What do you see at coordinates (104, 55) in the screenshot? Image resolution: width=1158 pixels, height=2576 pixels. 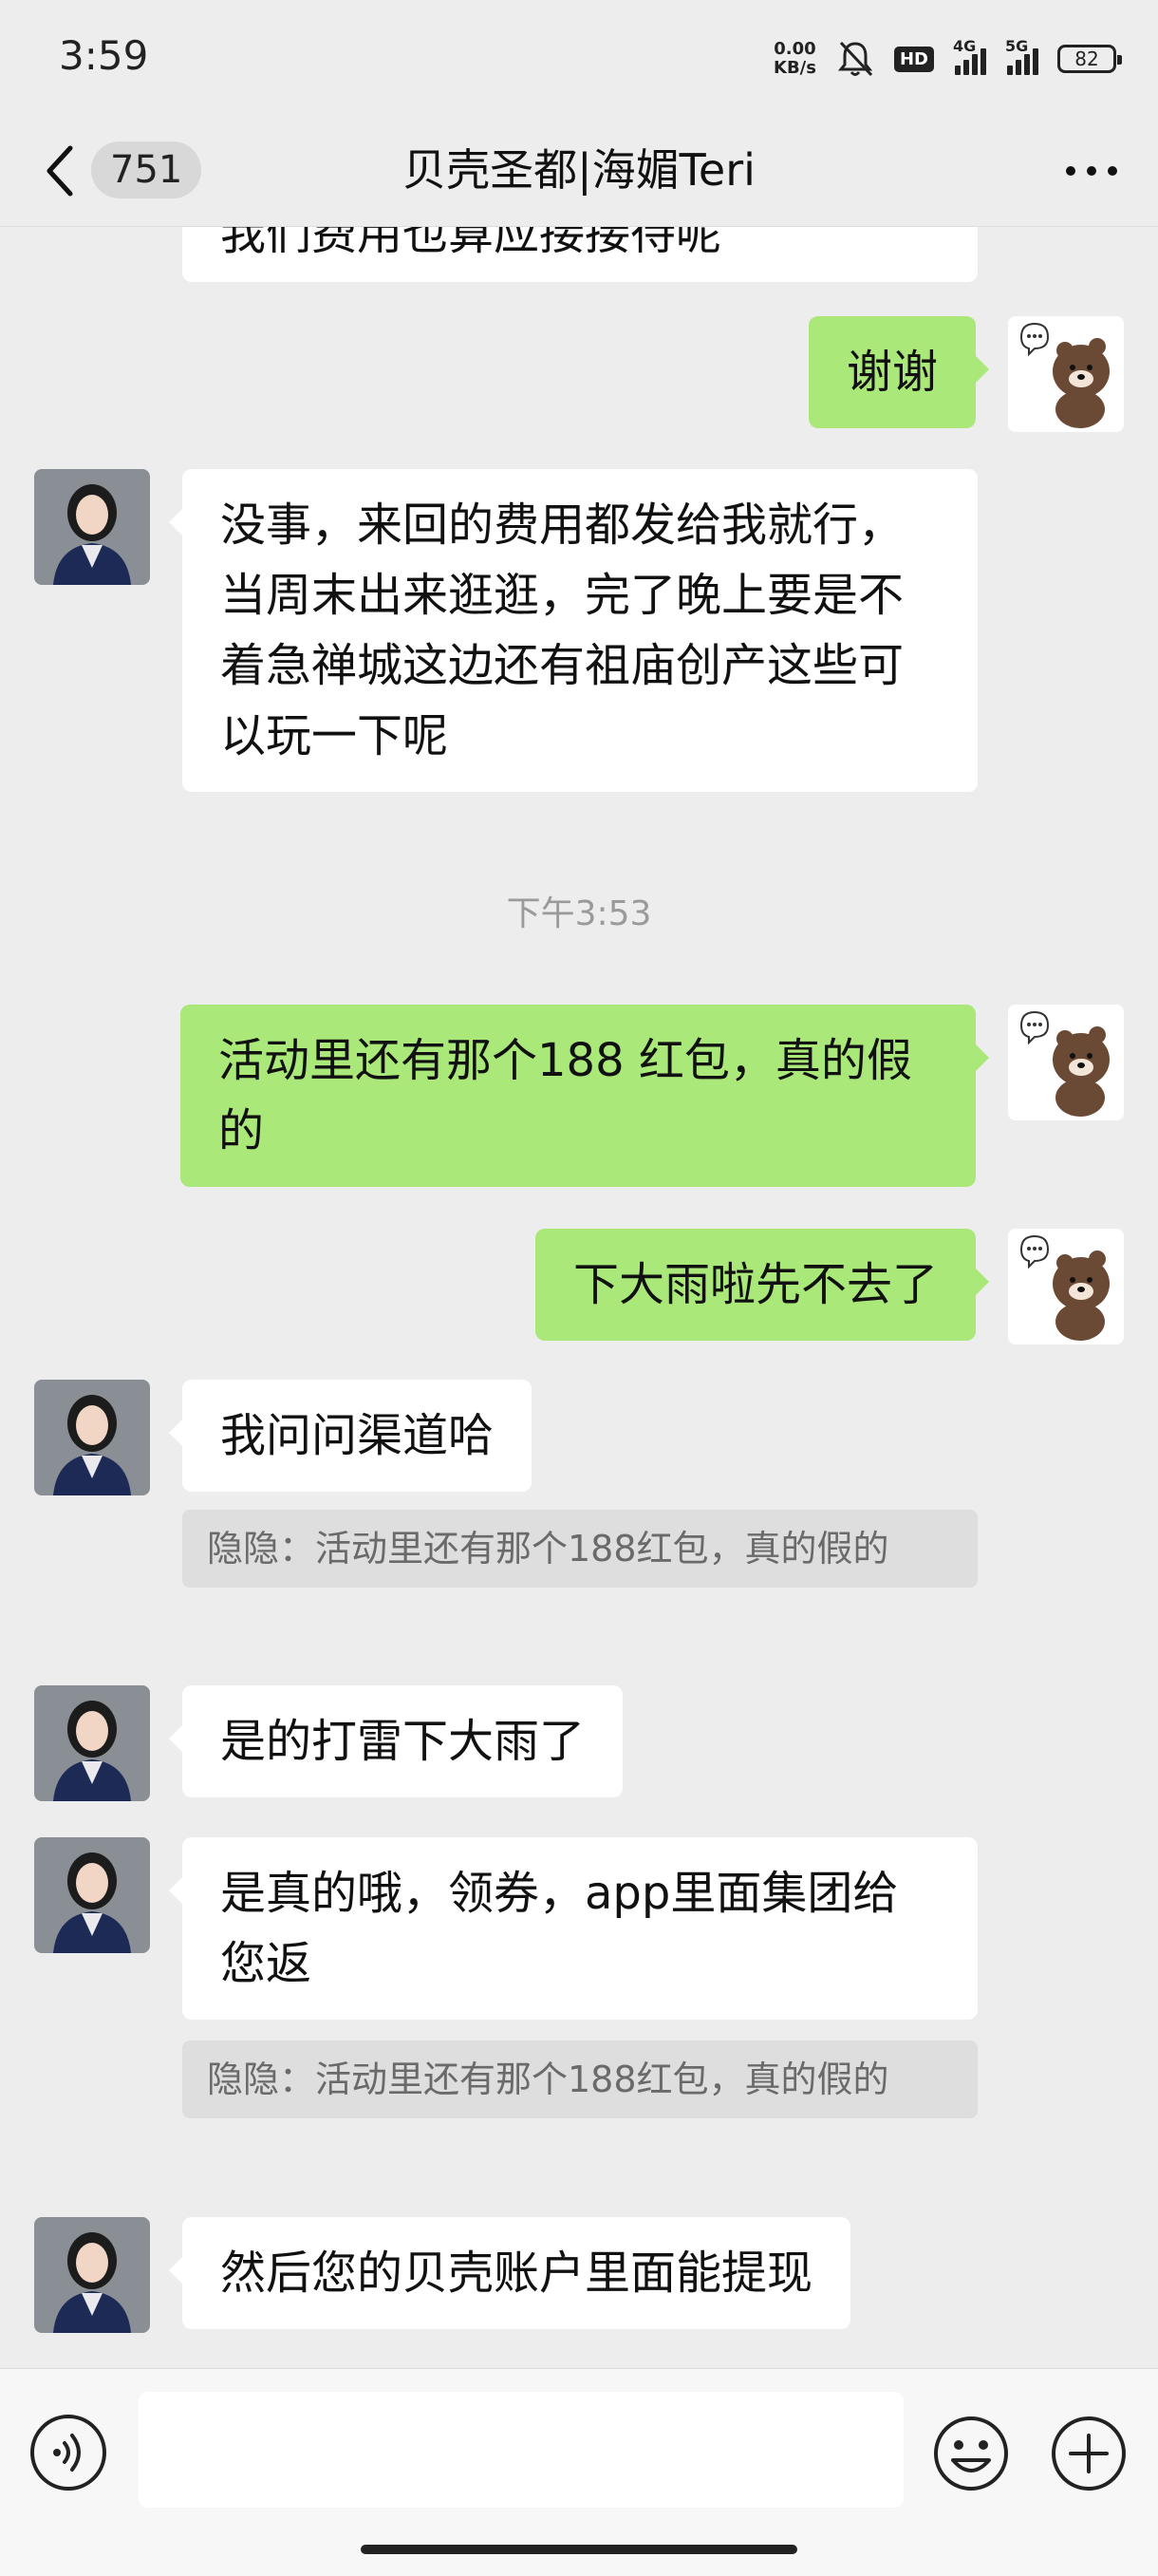 I see `status-time: 3:59` at bounding box center [104, 55].